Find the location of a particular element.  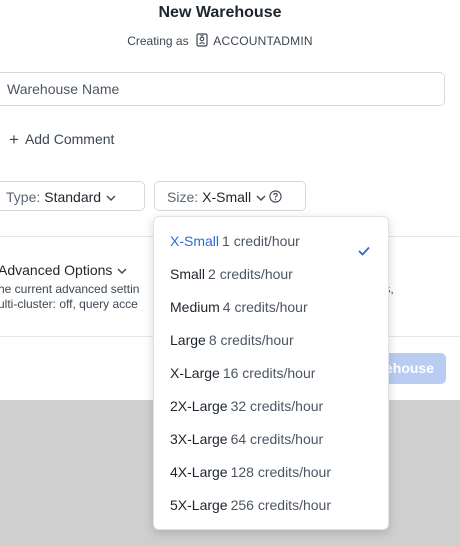

size-option-credits: 128 credits/hour is located at coordinates (280, 472).